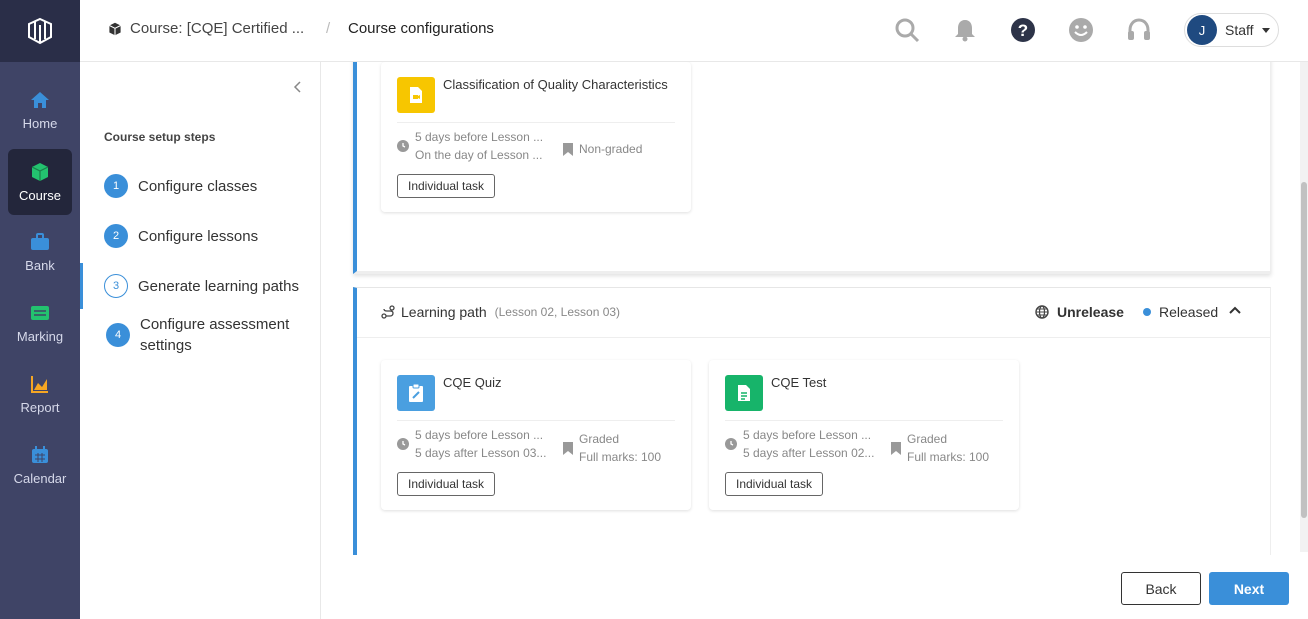 This screenshot has height=619, width=1308. Describe the element at coordinates (1235, 310) in the screenshot. I see `chevron-up-icon` at that location.